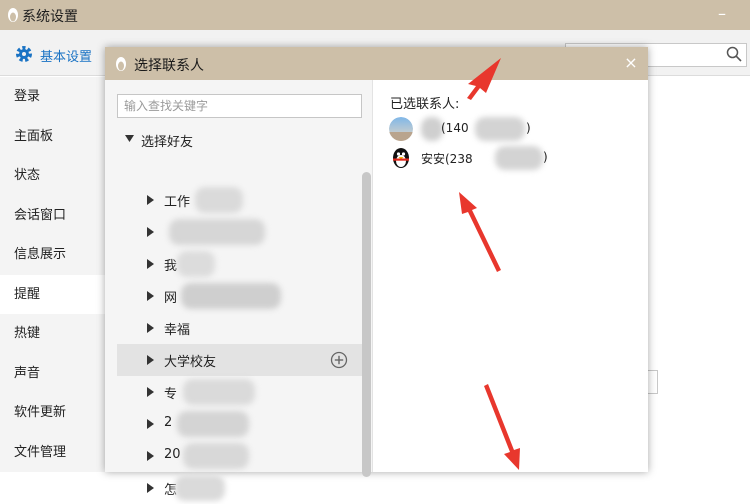  Describe the element at coordinates (24, 54) in the screenshot. I see `gear-icon` at that location.